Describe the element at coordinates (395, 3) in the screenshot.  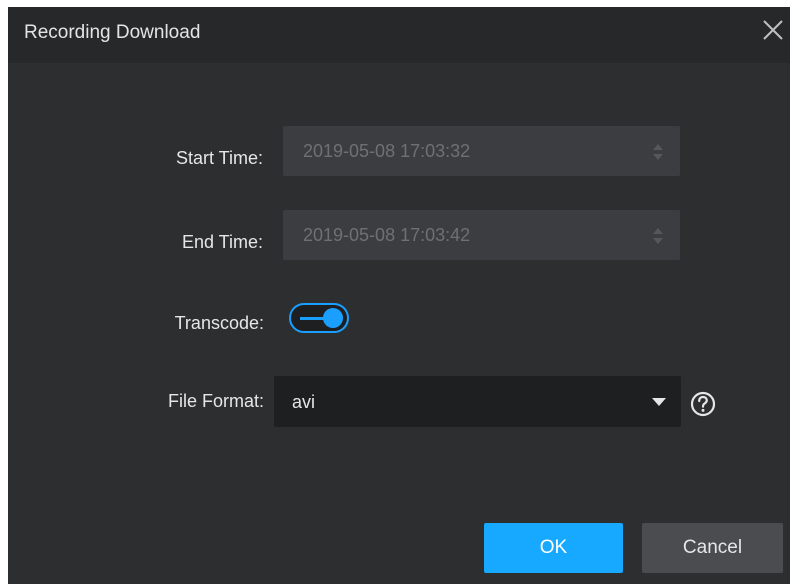
I see `background-strip` at that location.